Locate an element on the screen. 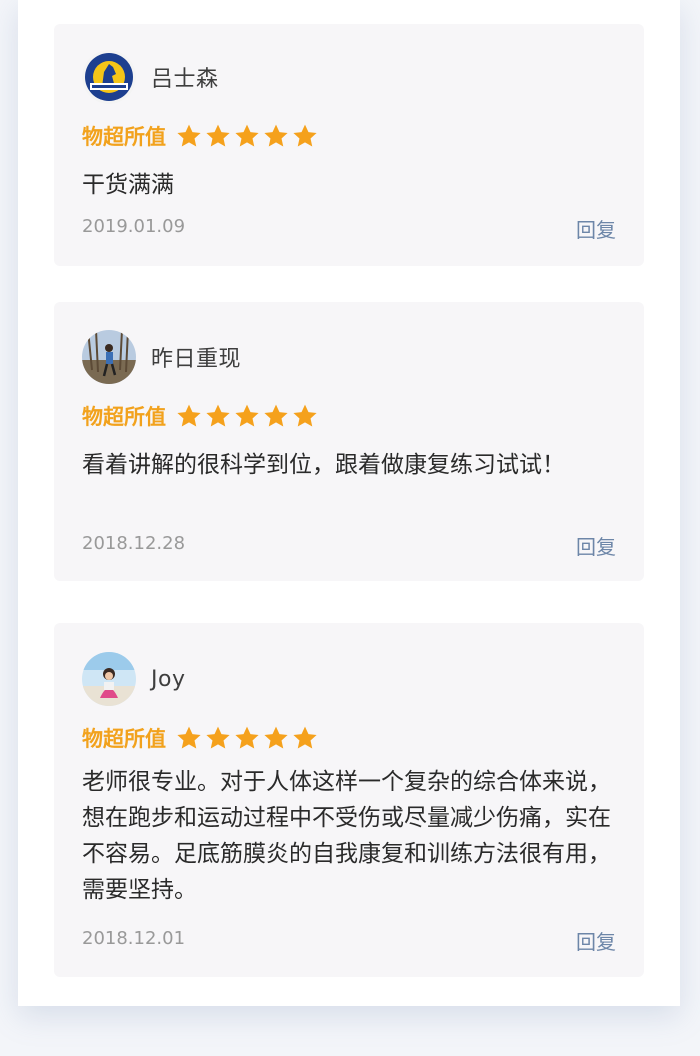 The image size is (700, 1056). review-user: 昨日重现 is located at coordinates (161, 357).